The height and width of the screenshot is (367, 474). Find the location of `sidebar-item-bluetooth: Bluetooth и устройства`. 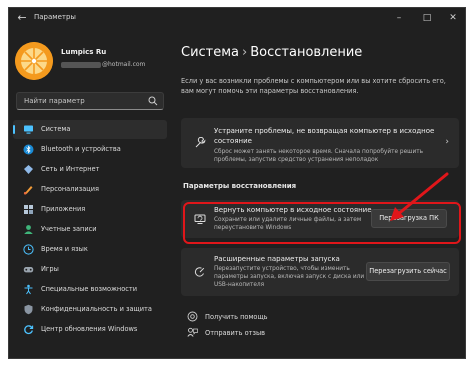

sidebar-item-bluetooth: Bluetooth и устройства is located at coordinates (90, 149).